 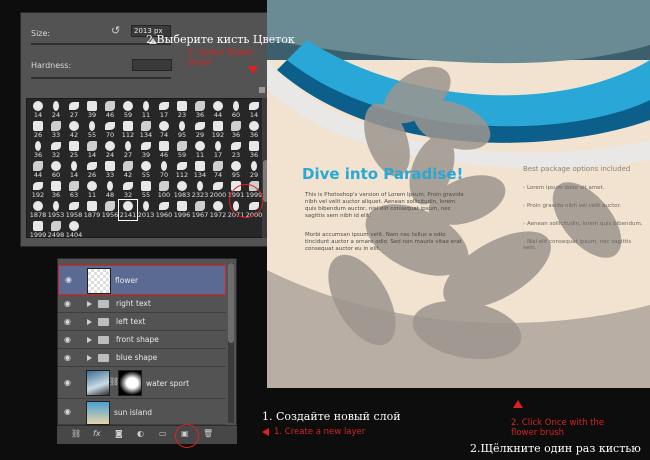 What do you see at coordinates (101, 78) in the screenshot?
I see `hardness-slider` at bounding box center [101, 78].